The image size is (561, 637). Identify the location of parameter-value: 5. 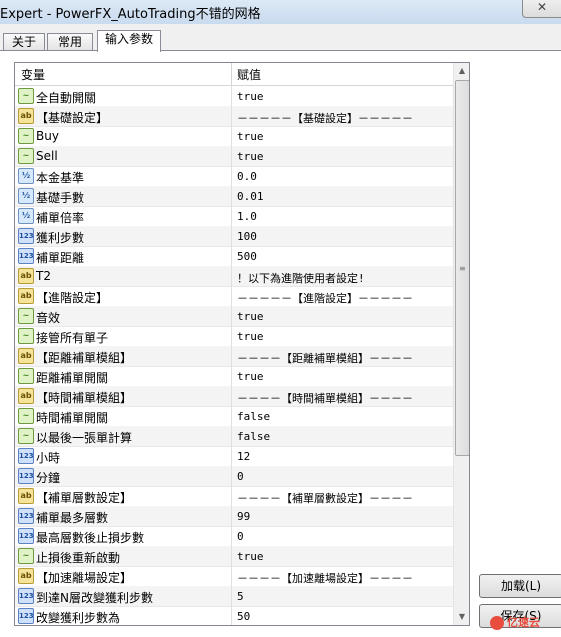
(240, 596).